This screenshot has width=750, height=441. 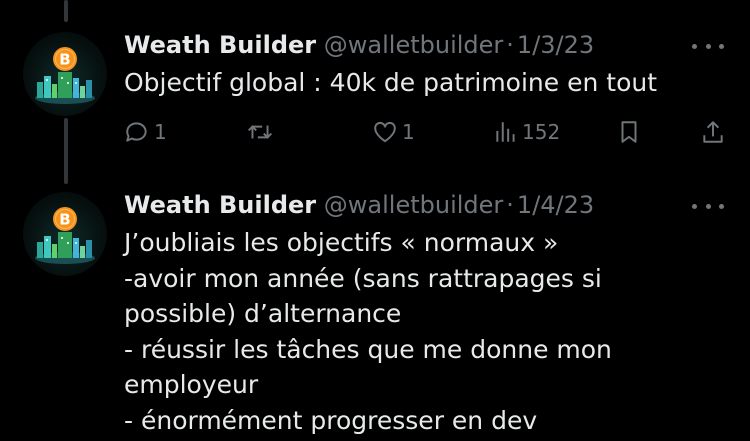 I want to click on tweet-line: -avoir mon année (sans rattrapages si, so click(x=363, y=278).